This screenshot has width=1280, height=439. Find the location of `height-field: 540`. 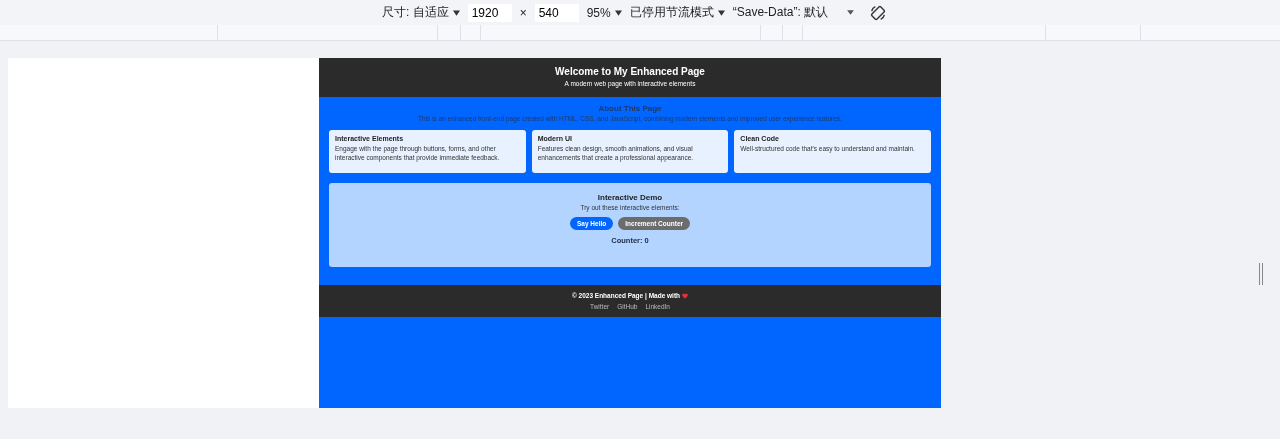

height-field: 540 is located at coordinates (556, 12).